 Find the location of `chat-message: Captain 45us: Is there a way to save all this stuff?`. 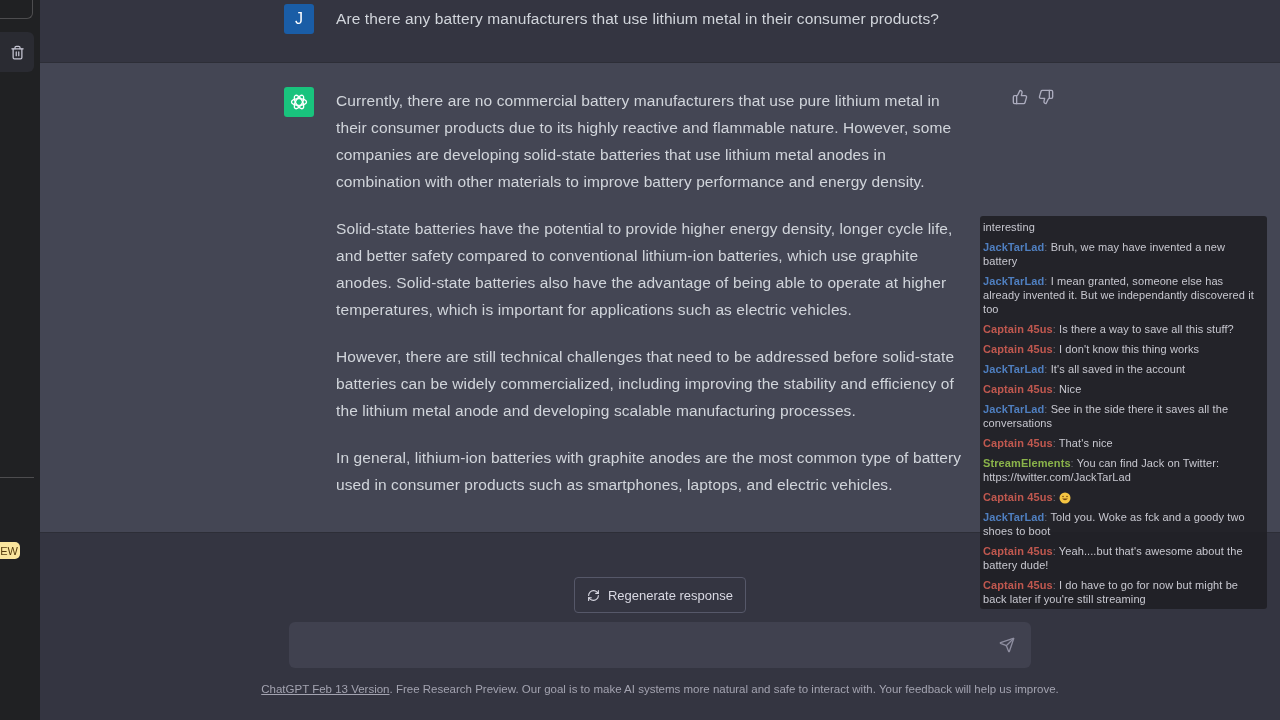

chat-message: Captain 45us: Is there a way to save all this stuff? is located at coordinates (1109, 329).